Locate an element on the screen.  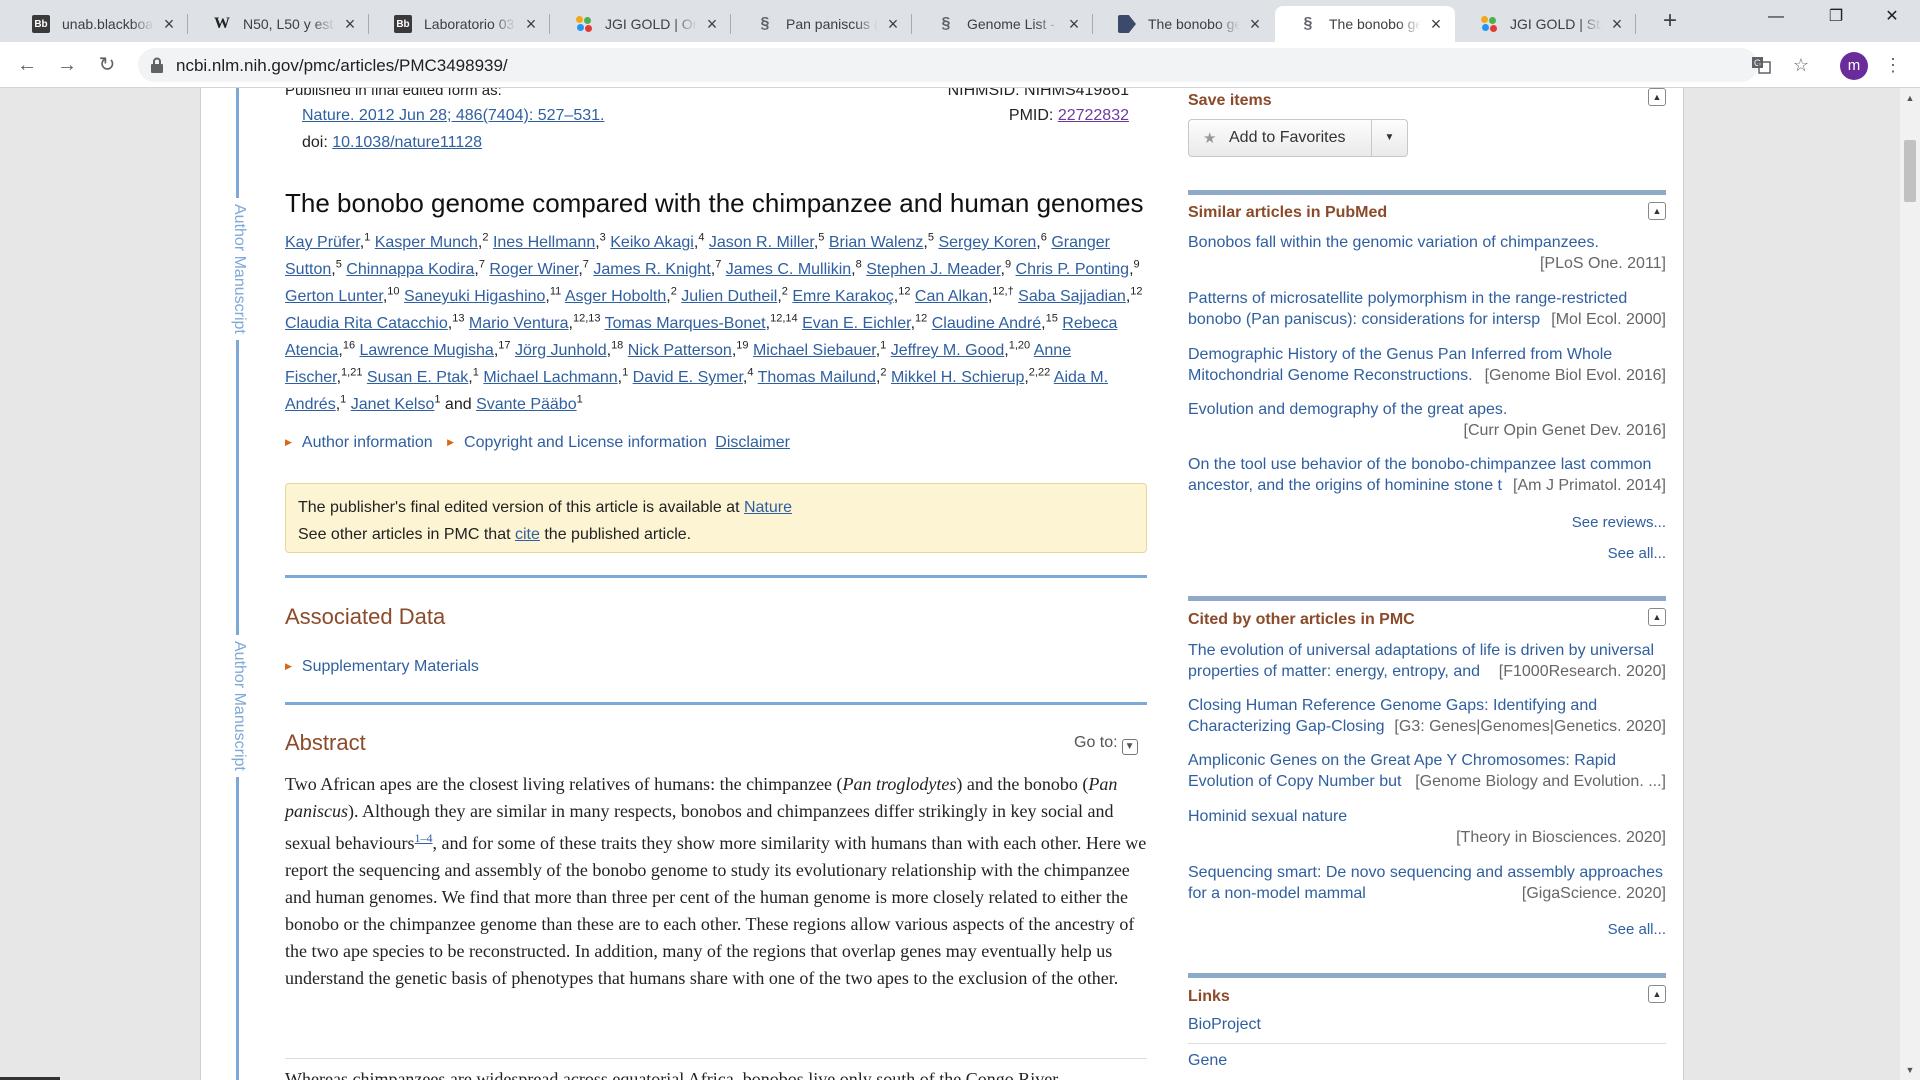
author-link: James R. Knight is located at coordinates (651, 269).